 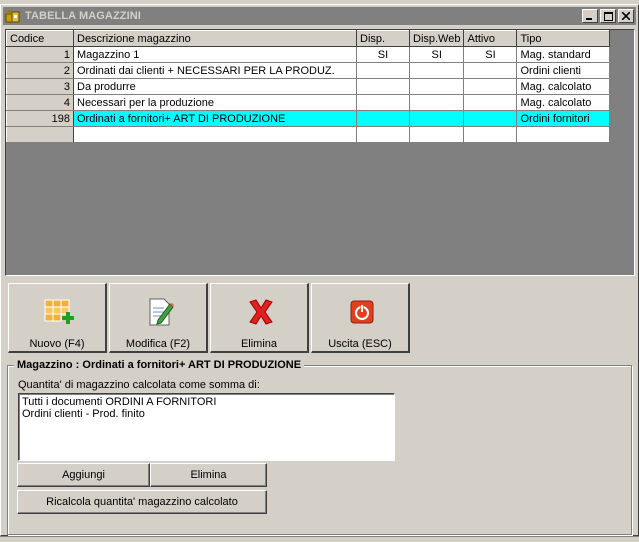 I want to click on cell-dispweb: SI, so click(x=437, y=54).